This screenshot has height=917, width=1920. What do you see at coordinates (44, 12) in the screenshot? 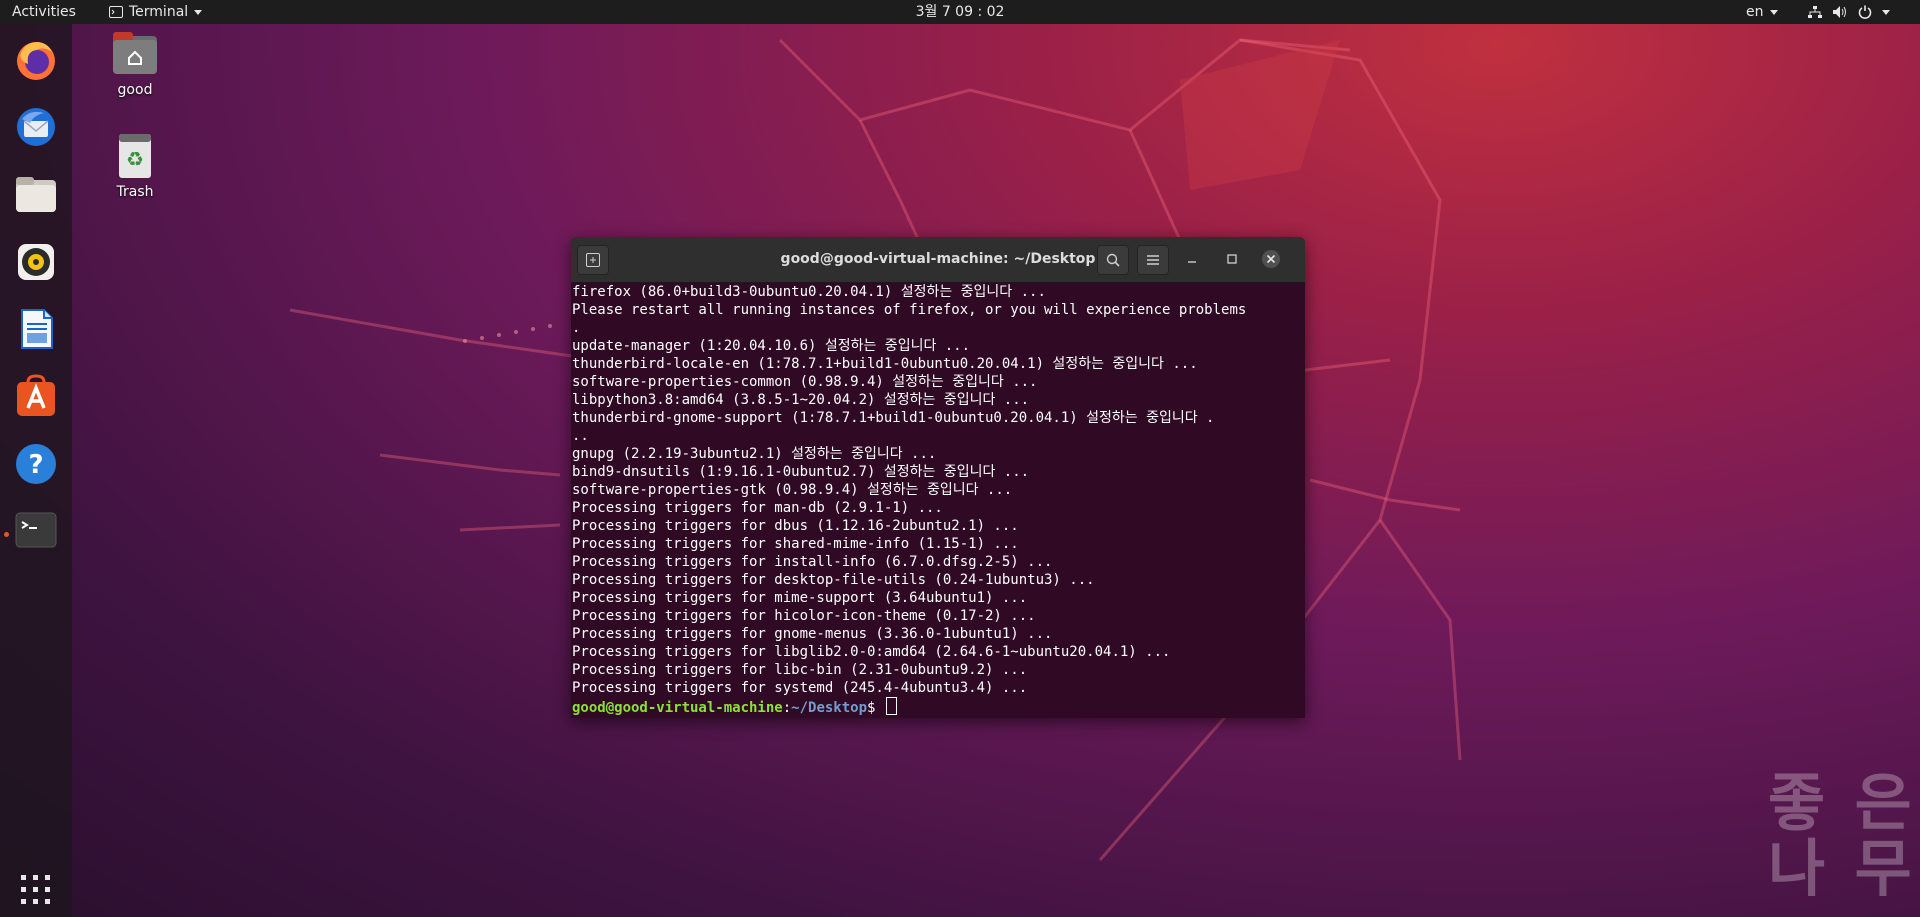
I see `activities-button: Activities` at bounding box center [44, 12].